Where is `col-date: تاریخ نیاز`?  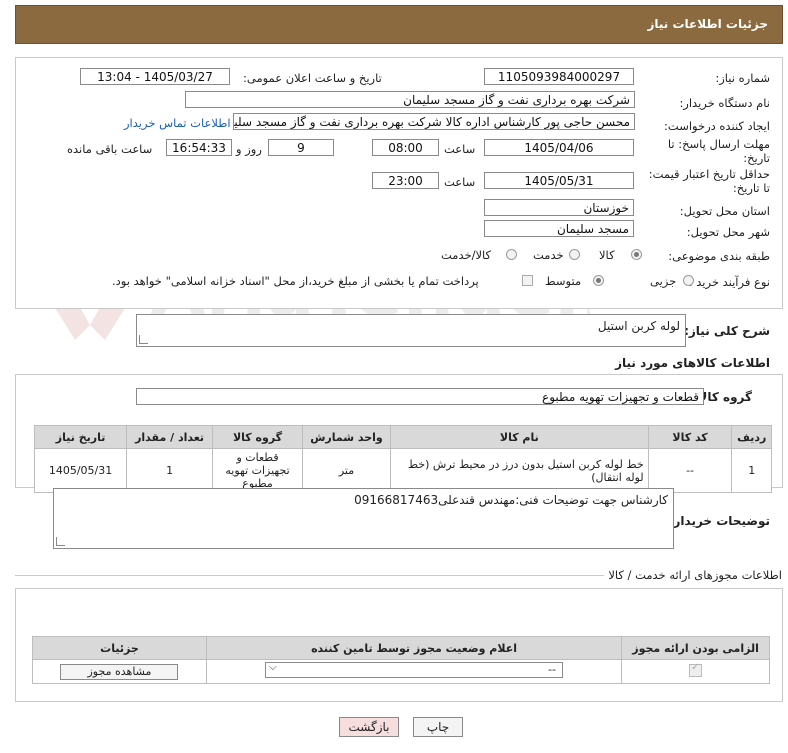
col-date: تاریخ نیاز is located at coordinates (80, 437).